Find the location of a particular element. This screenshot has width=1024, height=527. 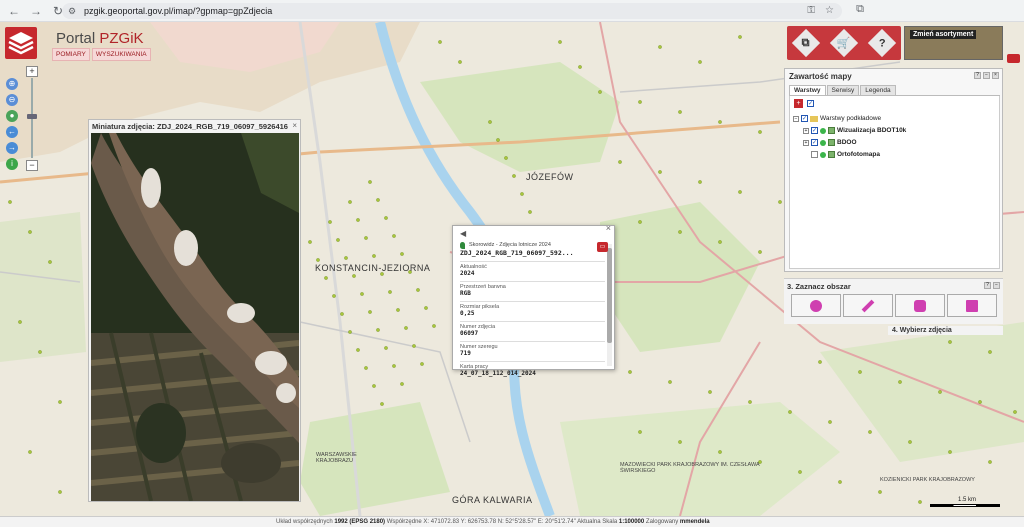

coords-label: Współrzędne X: is located at coordinates (408, 522).